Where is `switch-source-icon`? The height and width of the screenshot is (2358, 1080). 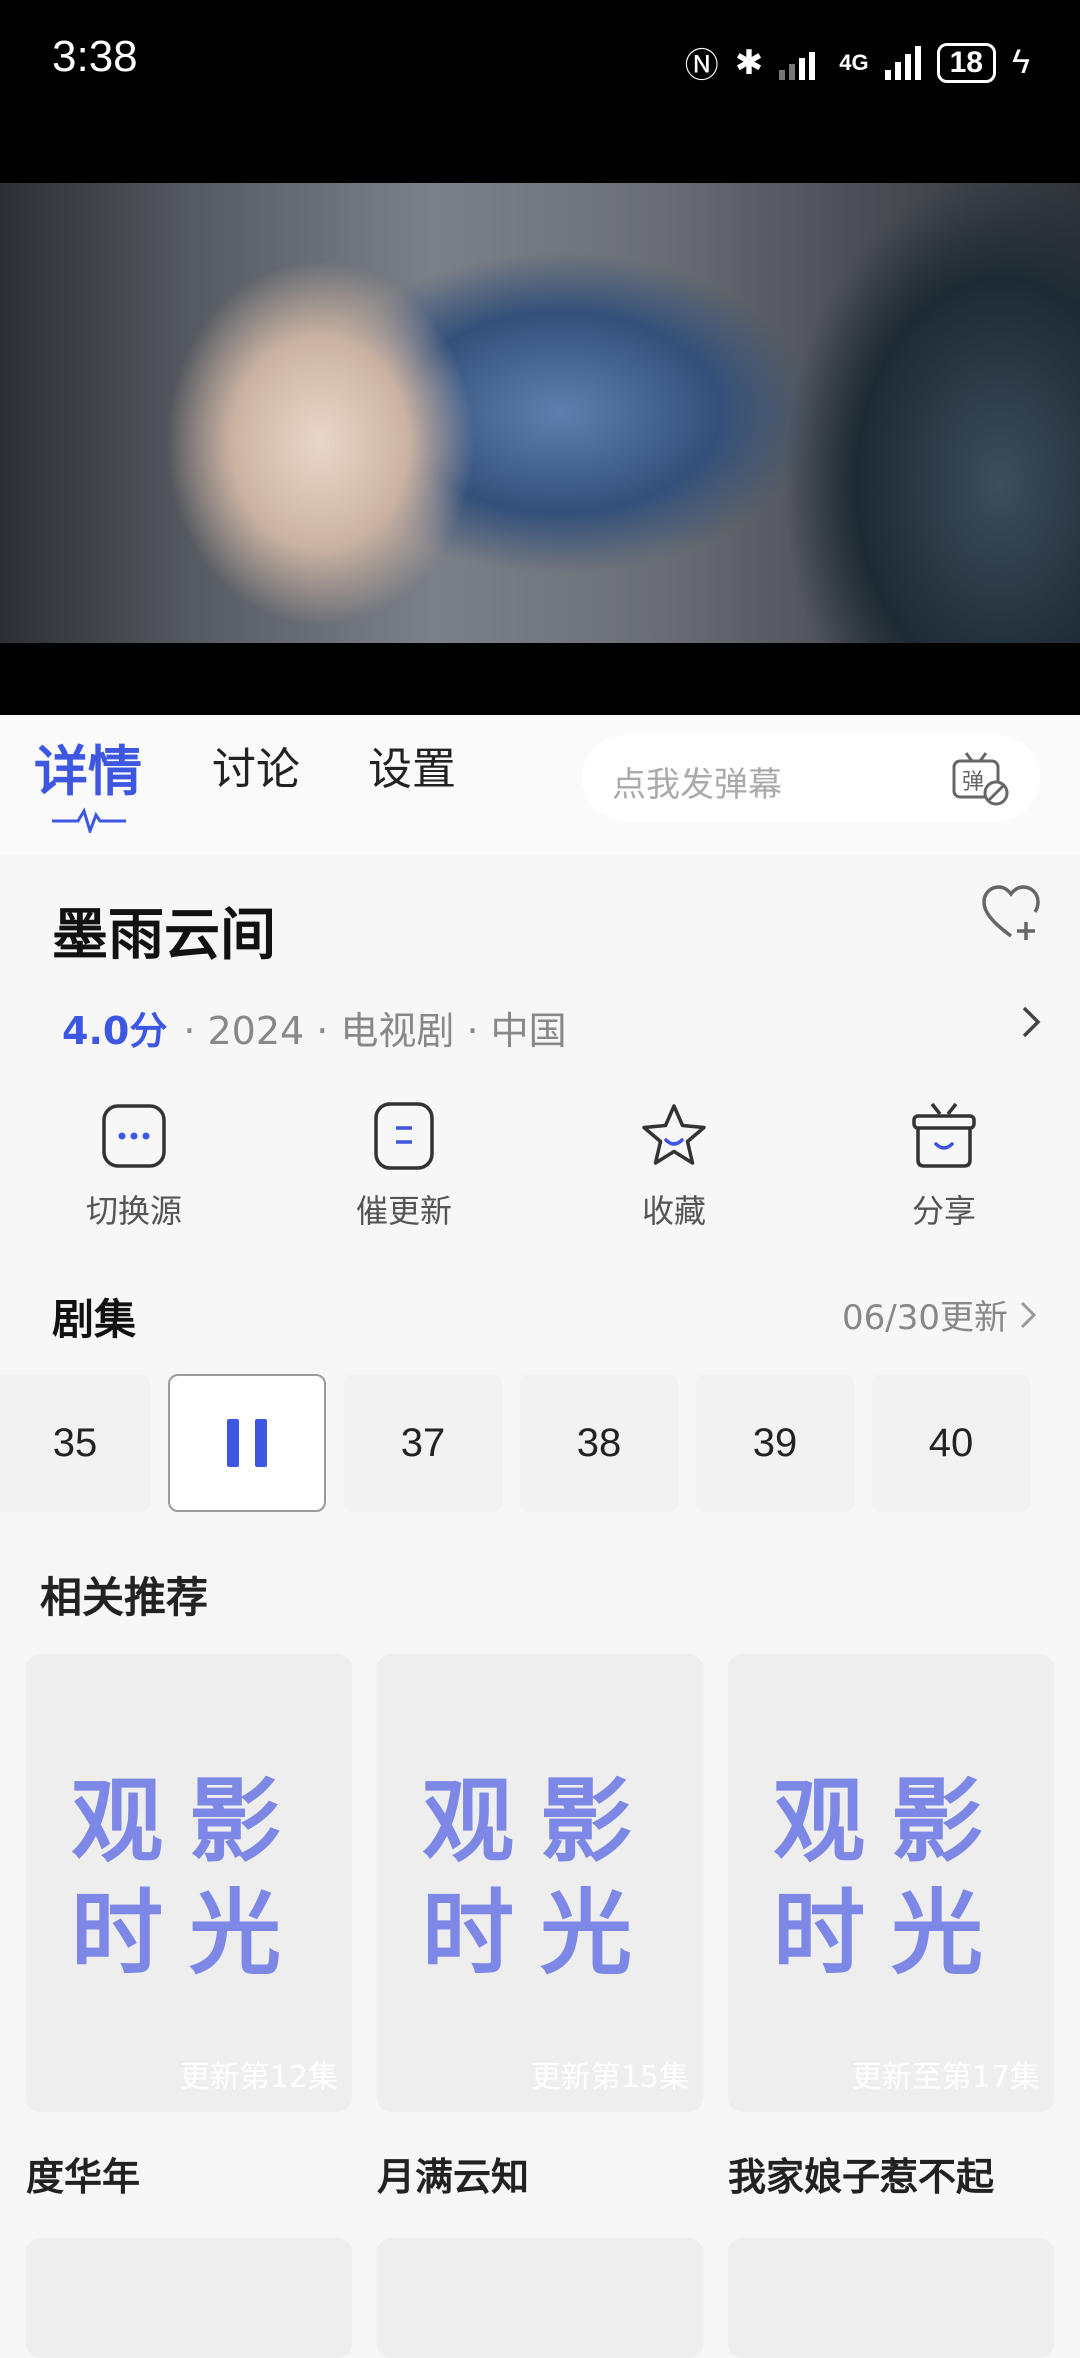
switch-source-icon is located at coordinates (134, 1136).